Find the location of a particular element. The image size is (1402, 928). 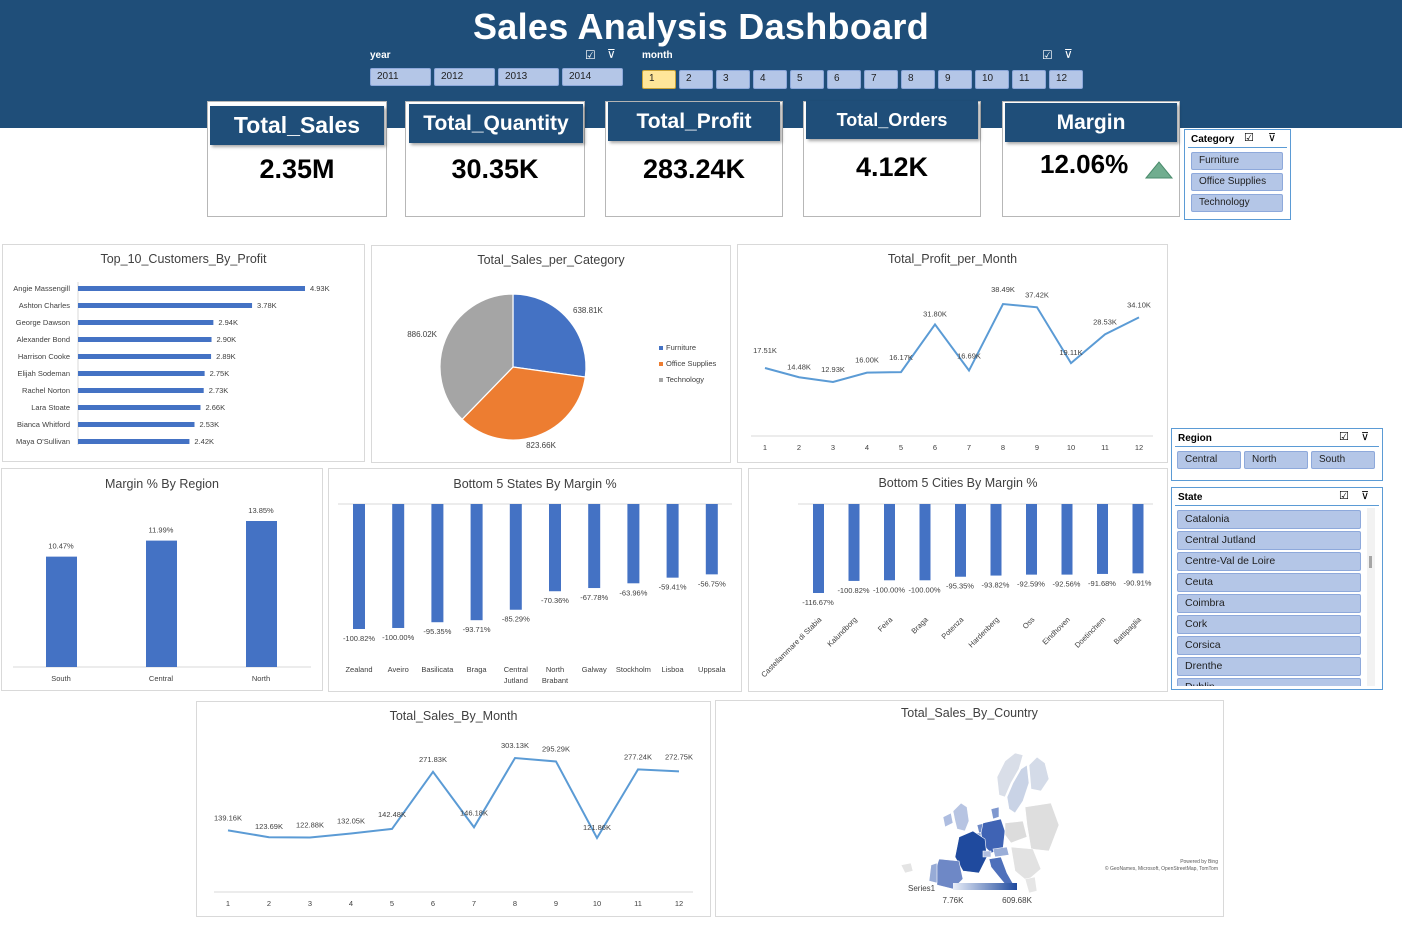

bottom-cities-bar is located at coordinates (1138, 539).